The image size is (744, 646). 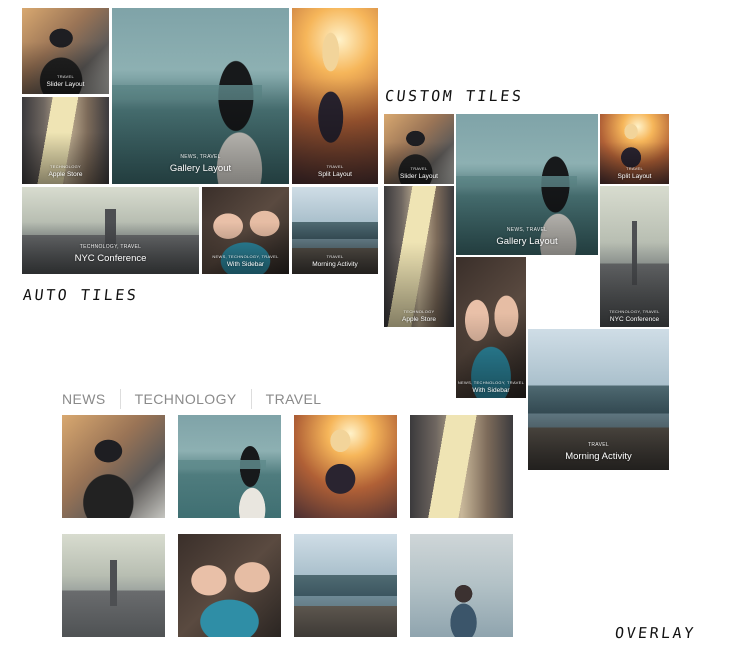 What do you see at coordinates (65, 51) in the screenshot?
I see `auto-tile-slider-layout: TRAVEL Slider Layout` at bounding box center [65, 51].